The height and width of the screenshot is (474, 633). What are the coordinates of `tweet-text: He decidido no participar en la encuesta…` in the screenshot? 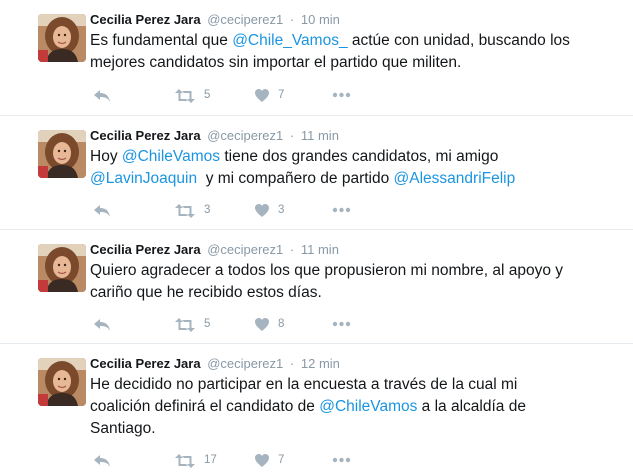 It's located at (350, 407).